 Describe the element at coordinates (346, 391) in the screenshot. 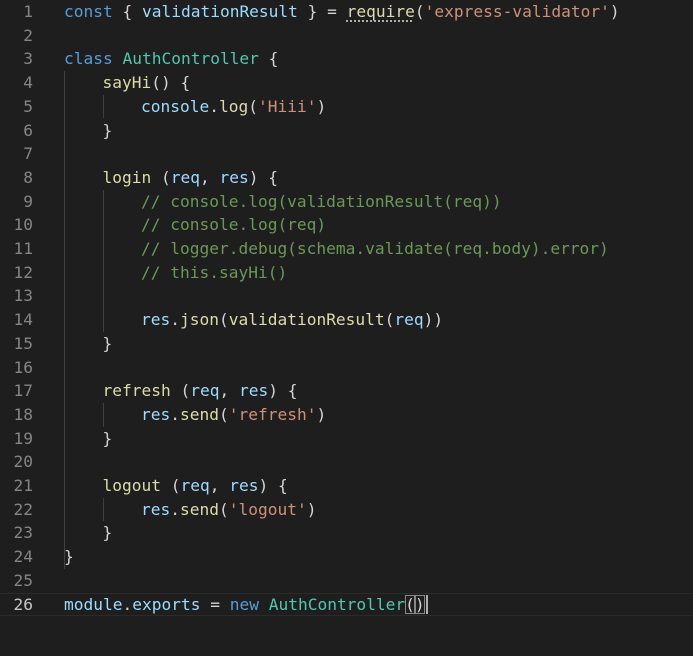

I see `code-line: 17 refresh (req, res) {` at that location.